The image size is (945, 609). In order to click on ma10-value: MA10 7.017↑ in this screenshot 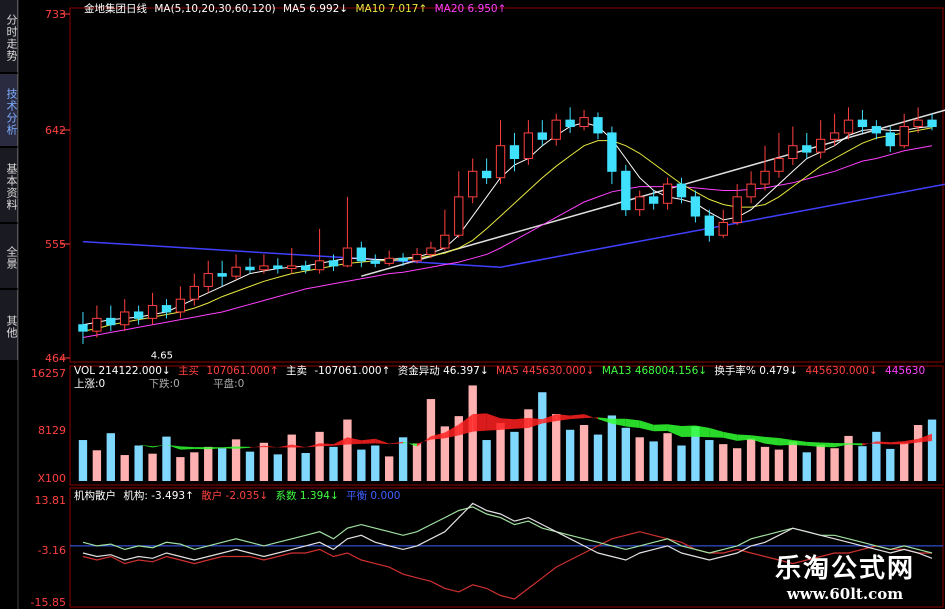, I will do `click(391, 9)`.